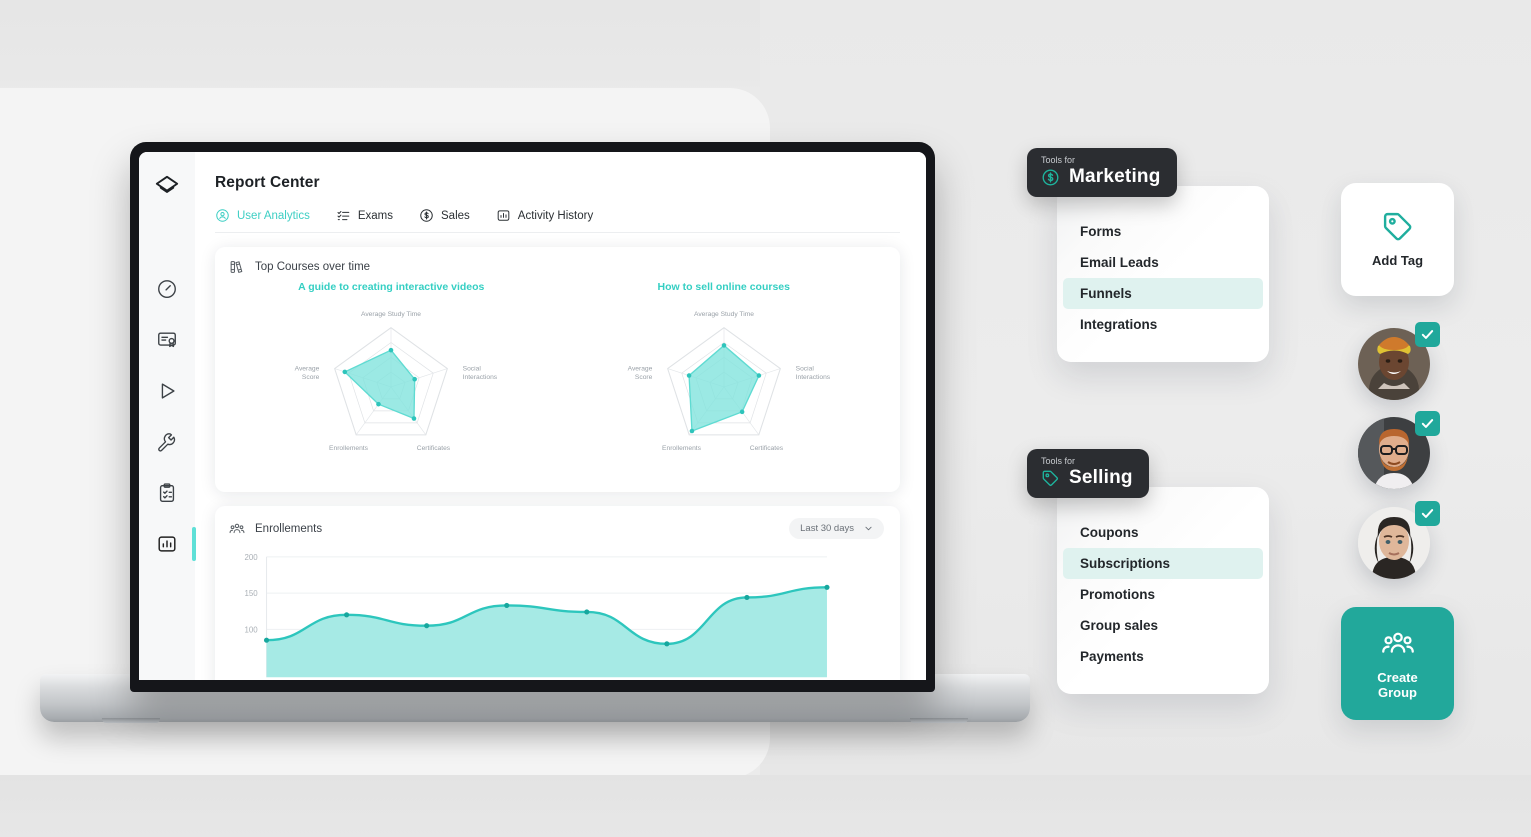  I want to click on selling-item-group-sales: Group sales, so click(1163, 625).